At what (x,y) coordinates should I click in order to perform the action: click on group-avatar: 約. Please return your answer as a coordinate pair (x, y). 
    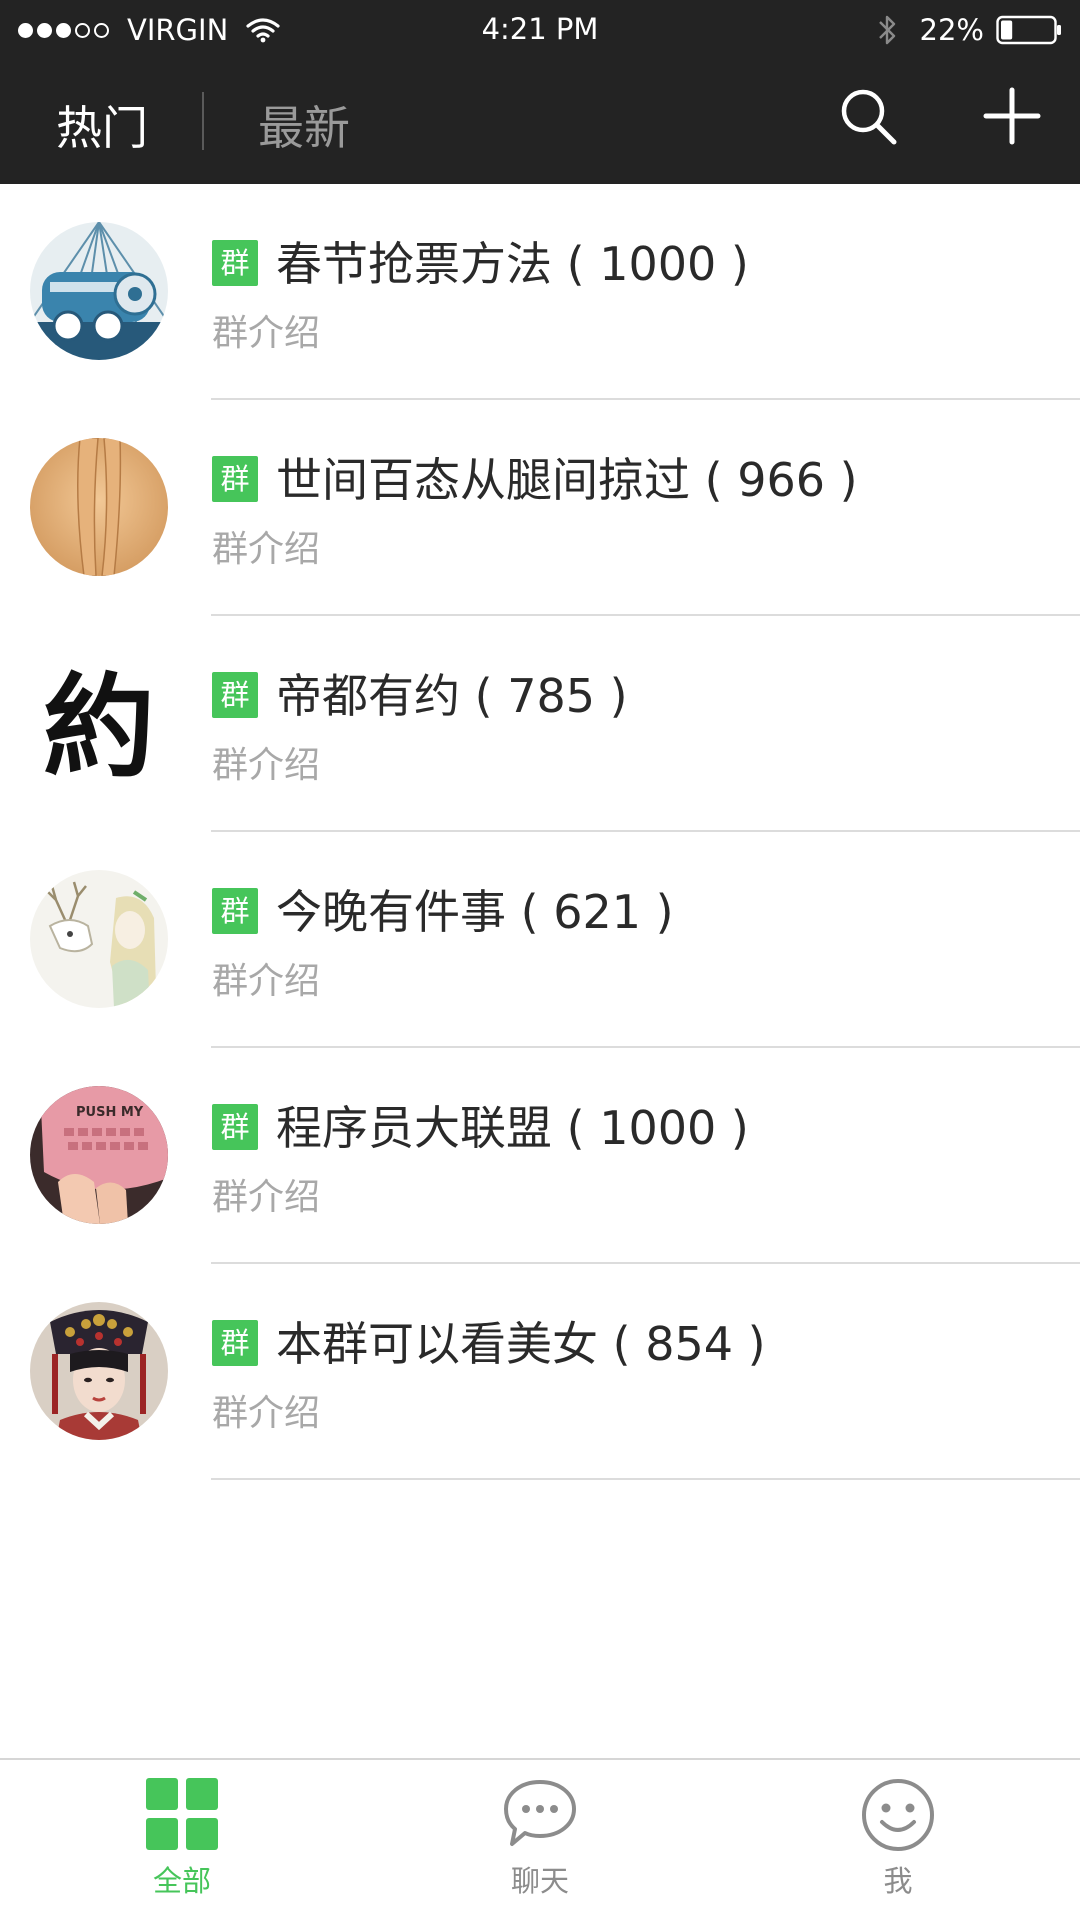
    Looking at the image, I should click on (99, 723).